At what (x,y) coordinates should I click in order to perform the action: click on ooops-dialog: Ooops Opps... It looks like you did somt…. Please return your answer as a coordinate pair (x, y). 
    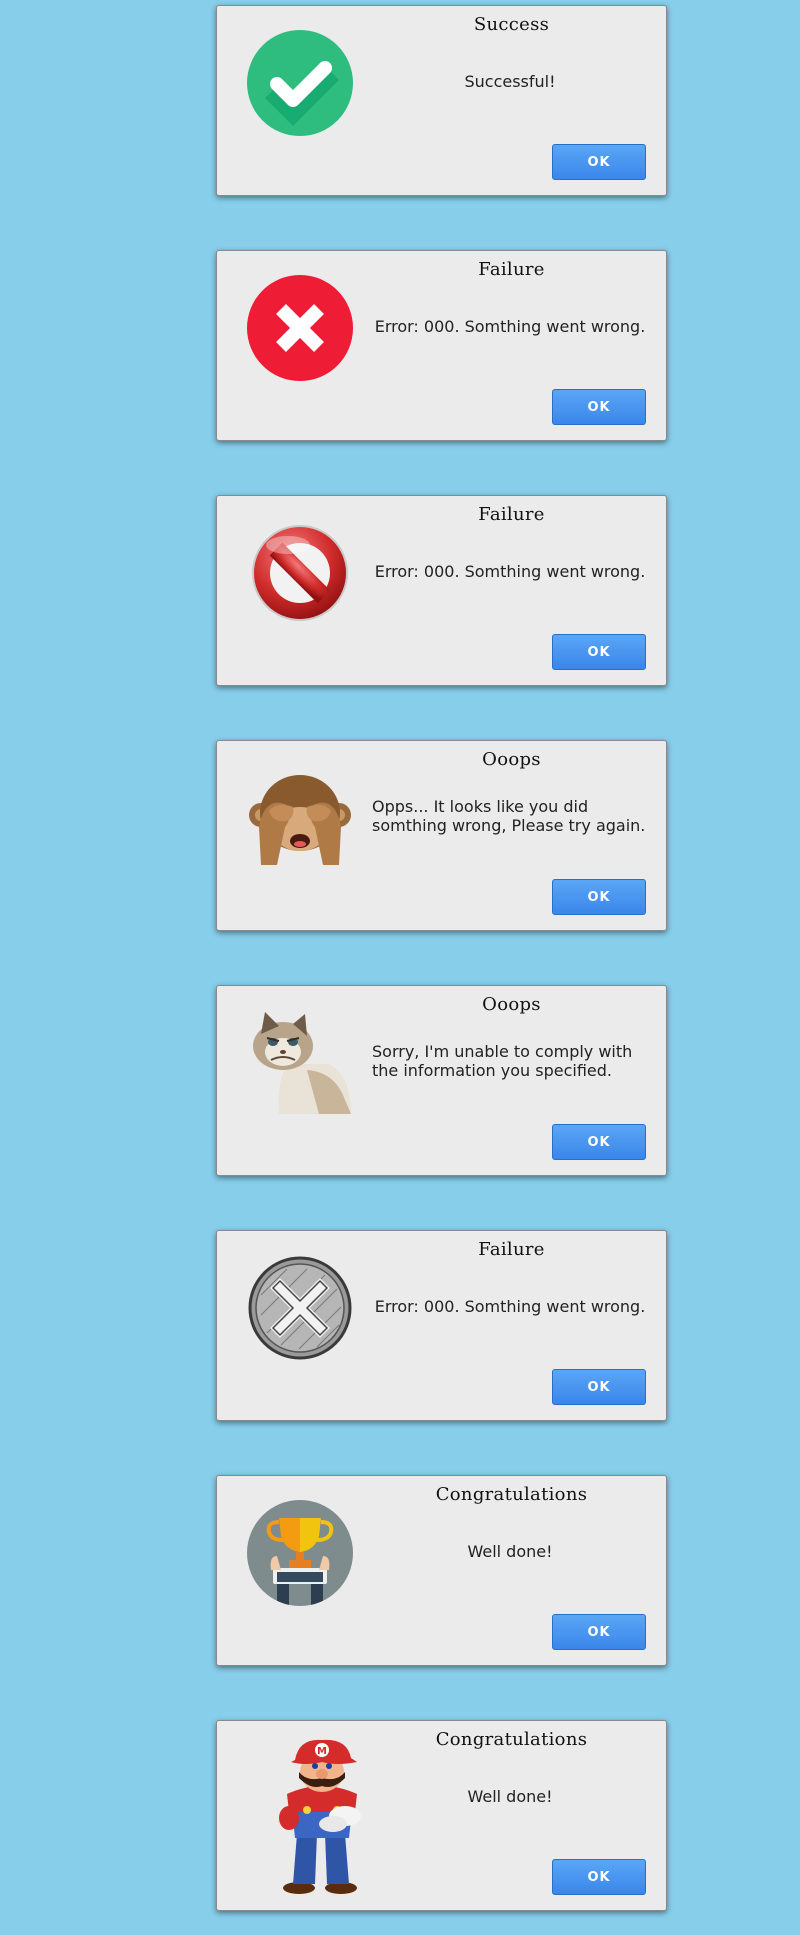
    Looking at the image, I should click on (441, 835).